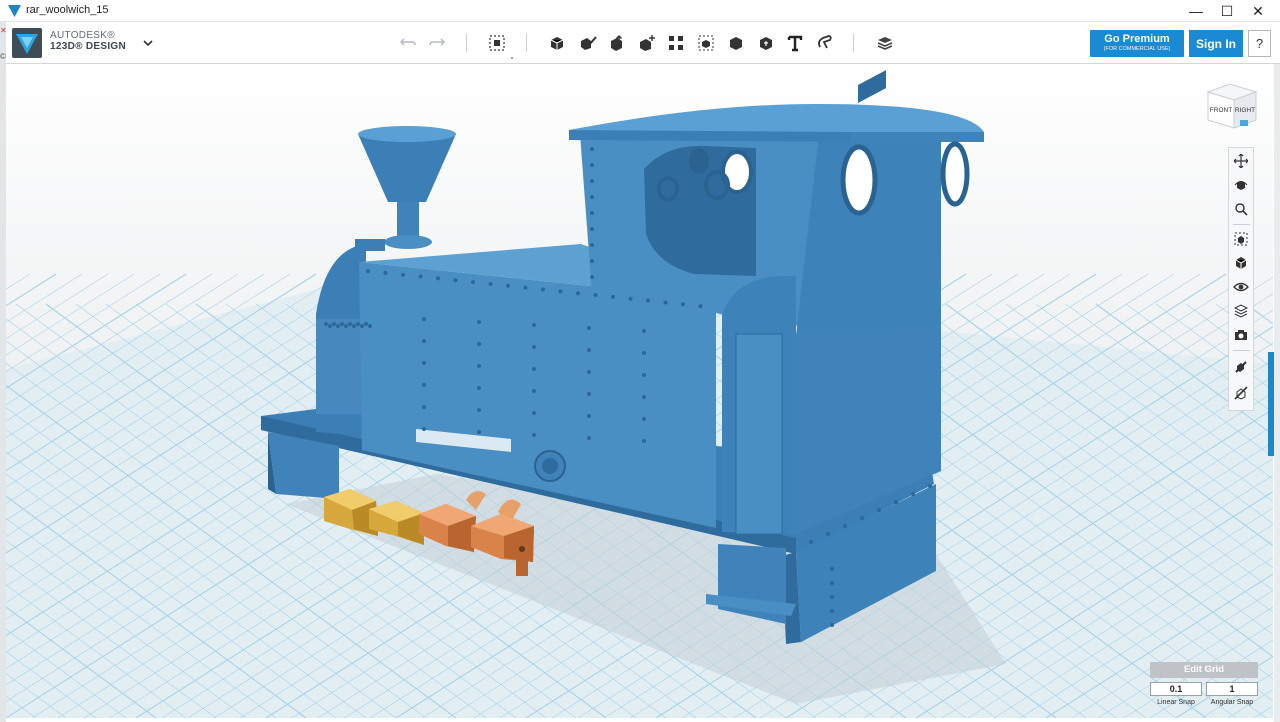 This screenshot has height=722, width=1280. Describe the element at coordinates (647, 43) in the screenshot. I see `modify-icon` at that location.